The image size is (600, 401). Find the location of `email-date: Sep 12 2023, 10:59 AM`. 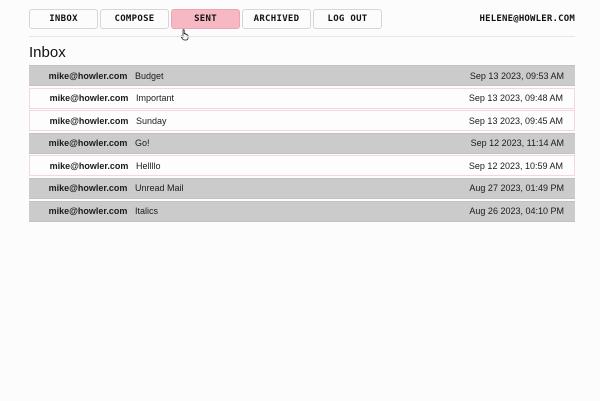

email-date: Sep 12 2023, 10:59 AM is located at coordinates (515, 165).